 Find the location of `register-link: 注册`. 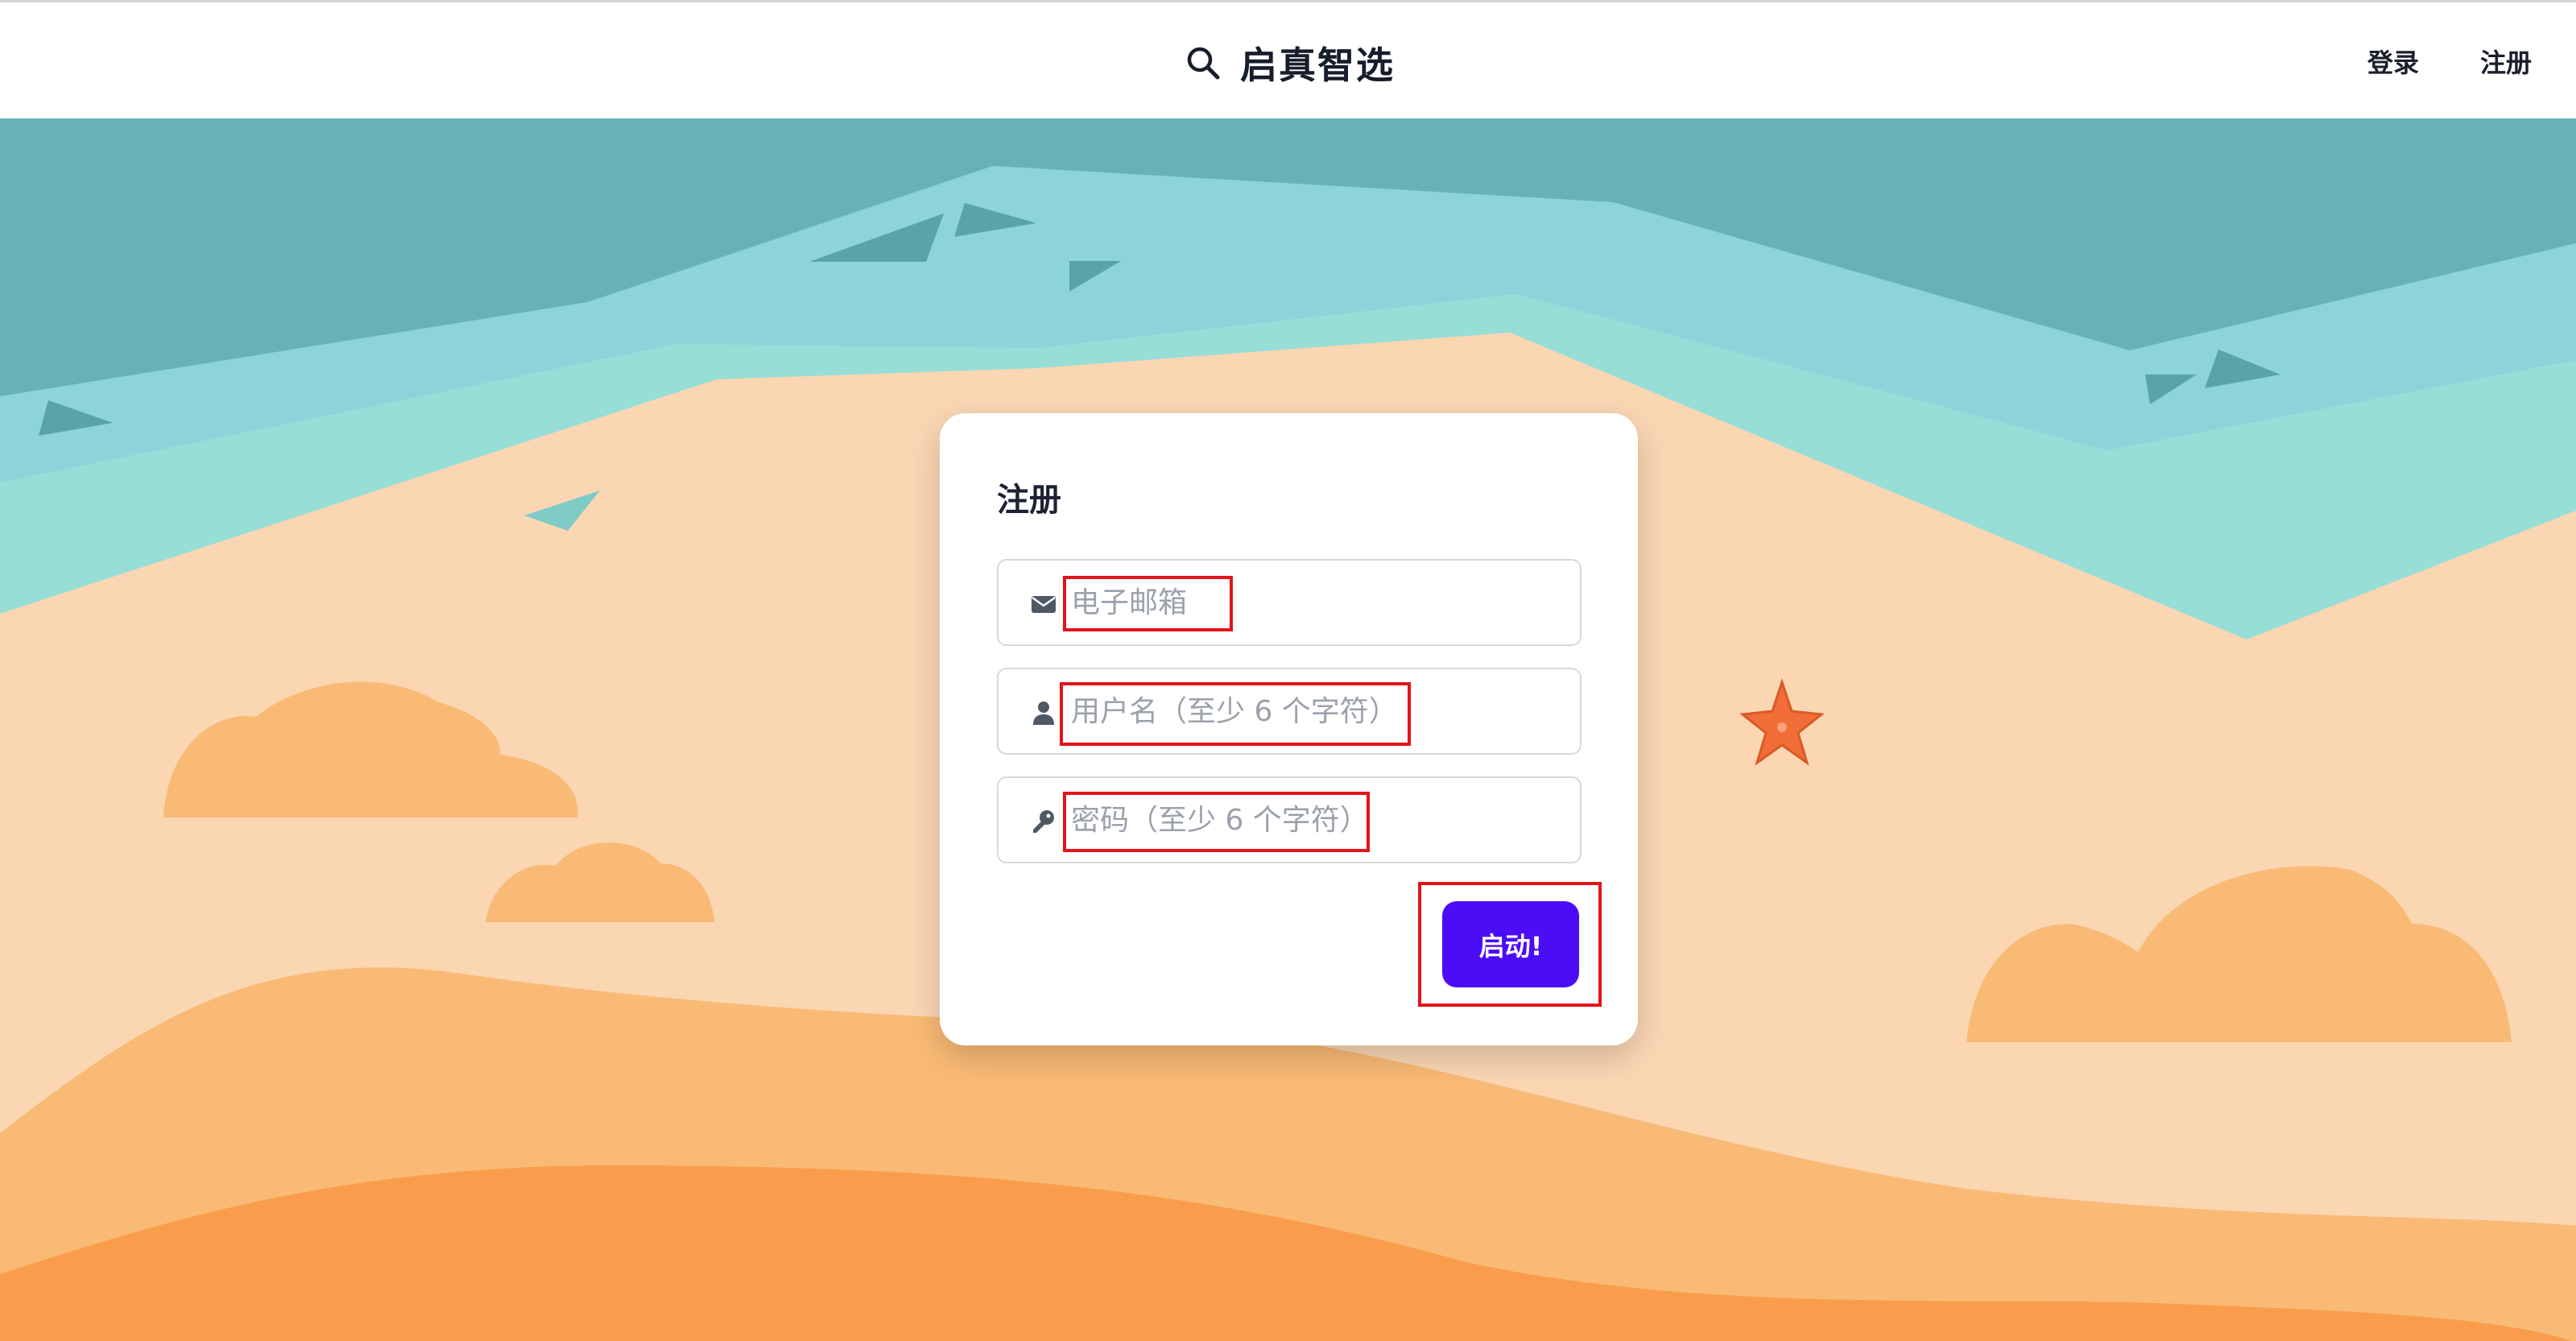

register-link: 注册 is located at coordinates (2506, 62).